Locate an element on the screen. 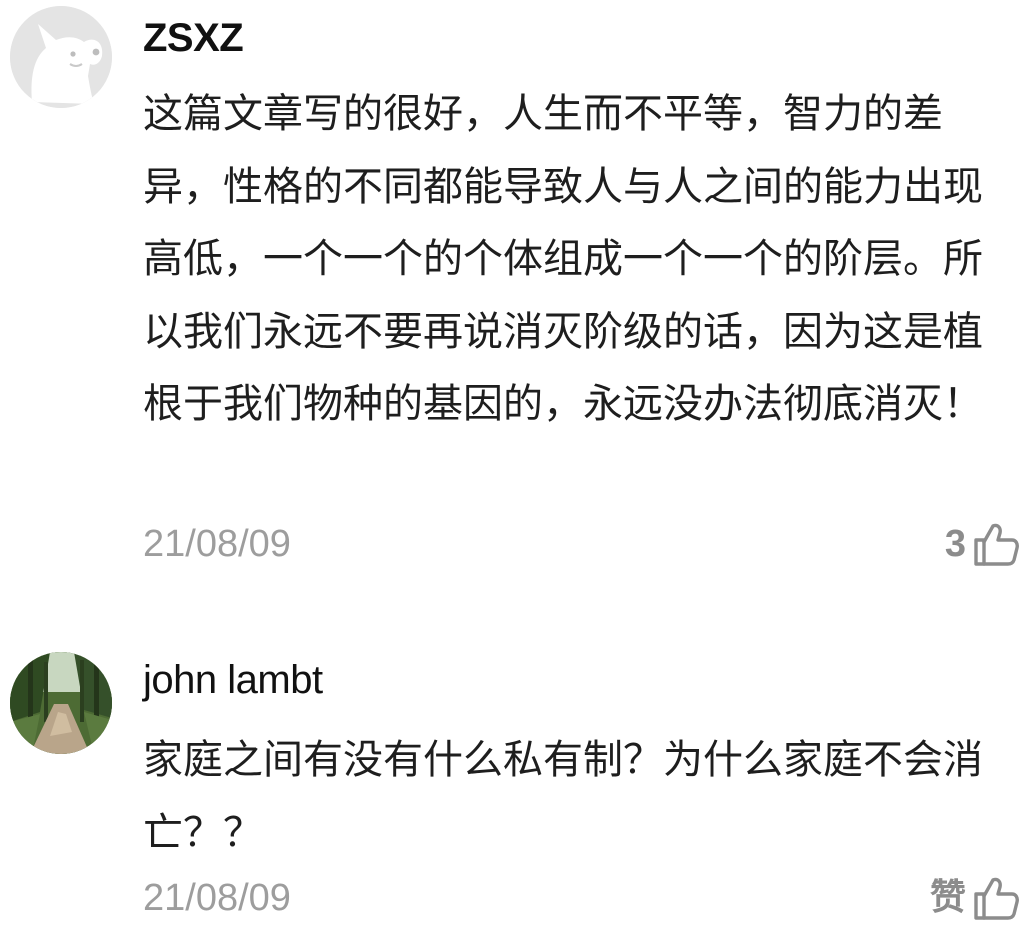  comment-username: john lambt is located at coordinates (233, 680).